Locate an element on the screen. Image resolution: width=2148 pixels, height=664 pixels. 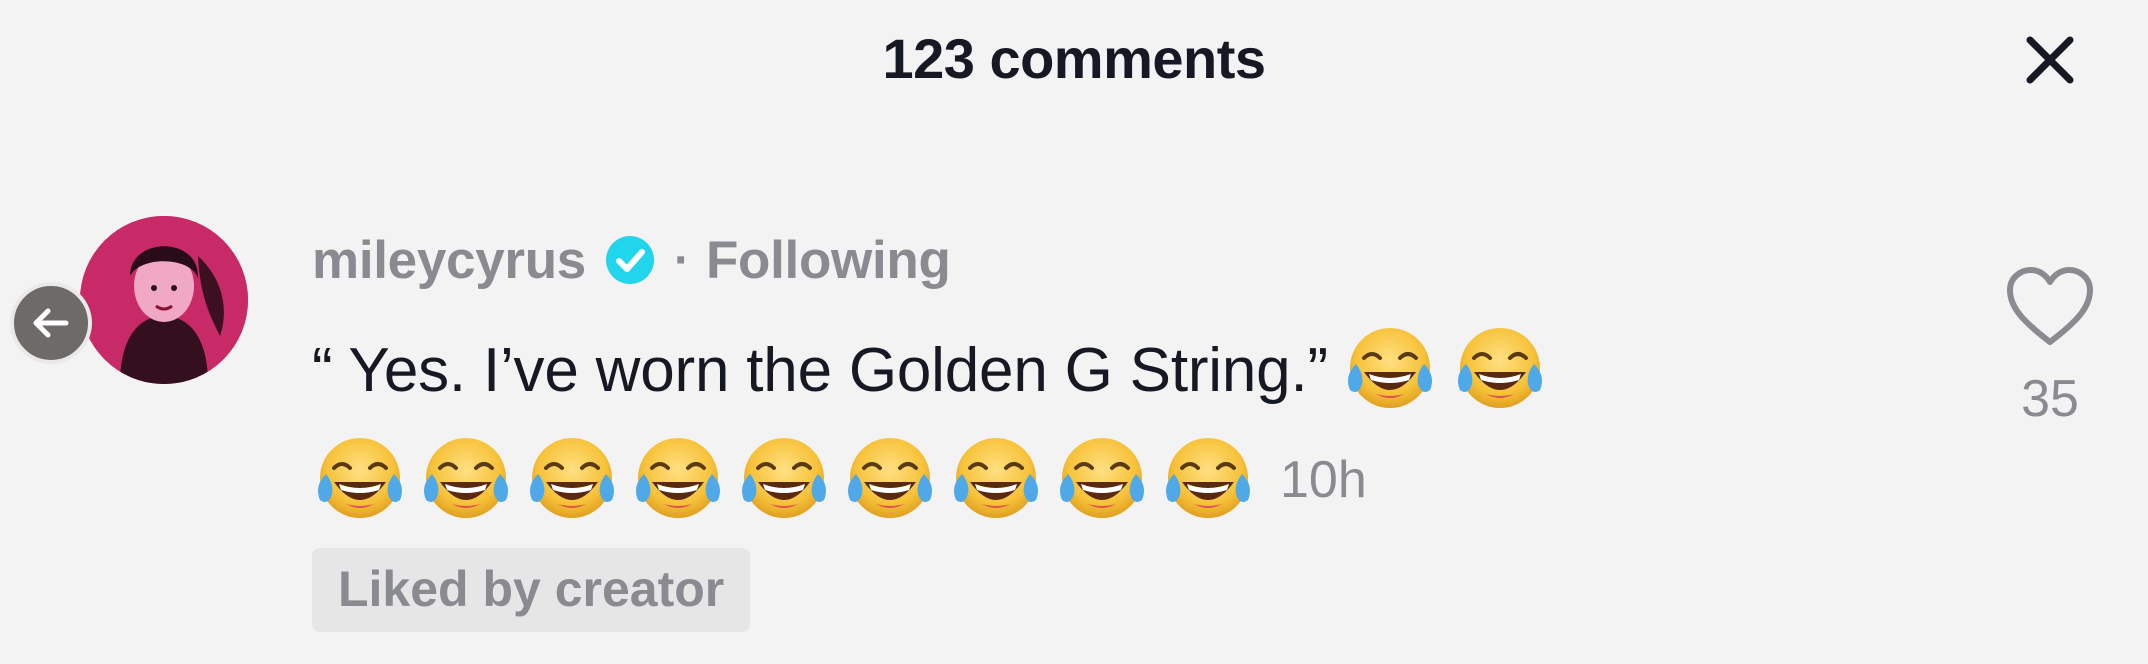
like-count: 35 is located at coordinates (2050, 399).